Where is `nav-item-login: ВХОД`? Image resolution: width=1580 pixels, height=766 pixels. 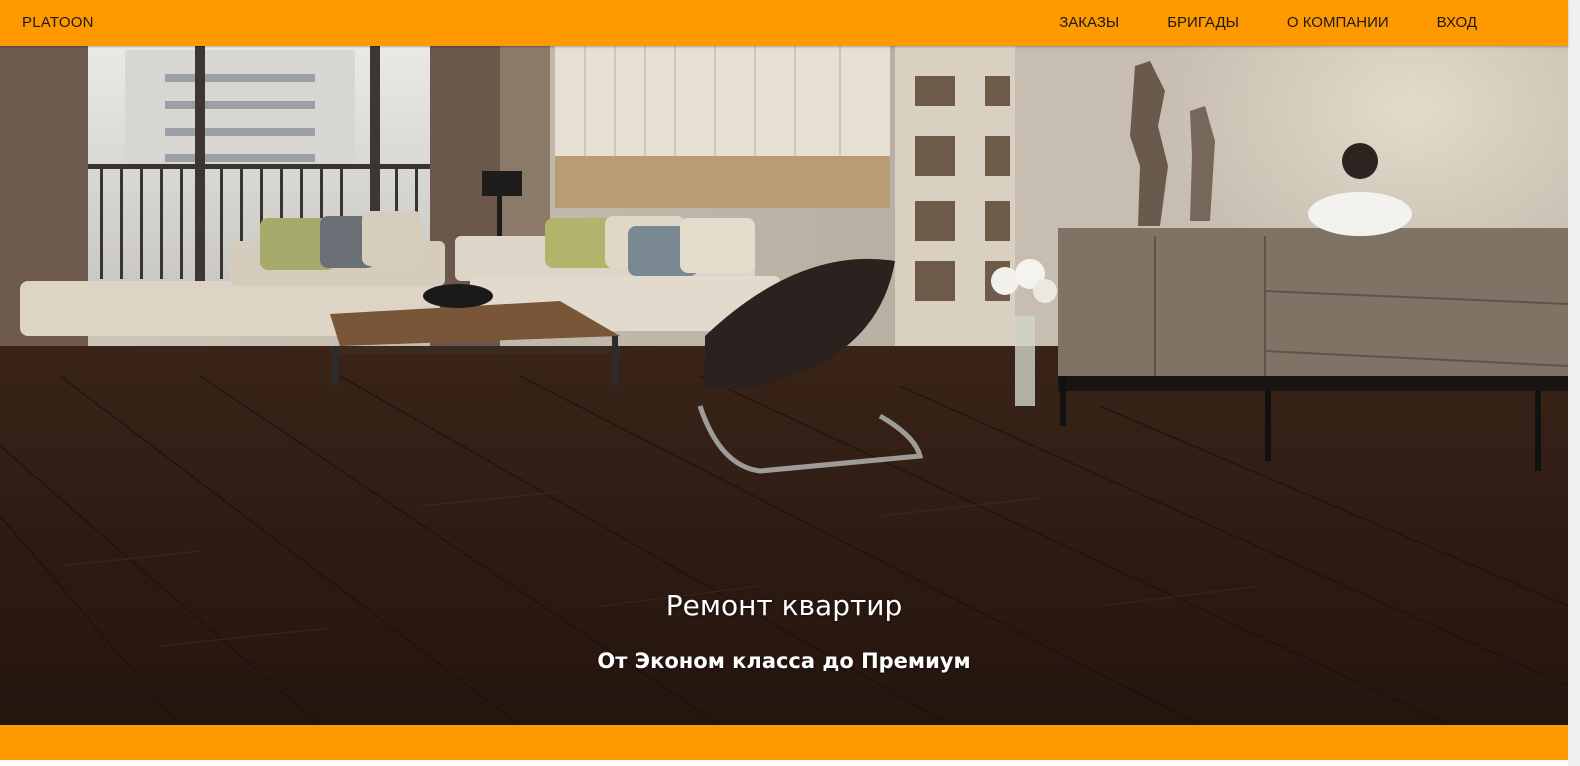
nav-item-login: ВХОД is located at coordinates (1457, 23).